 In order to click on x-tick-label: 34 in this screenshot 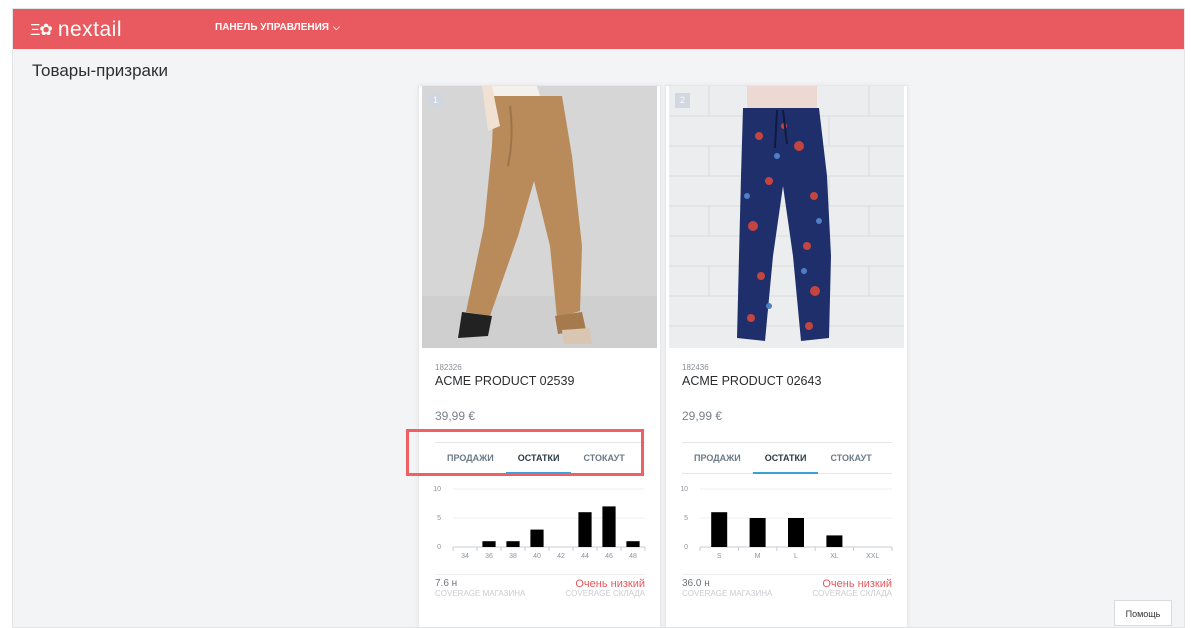, I will do `click(465, 556)`.